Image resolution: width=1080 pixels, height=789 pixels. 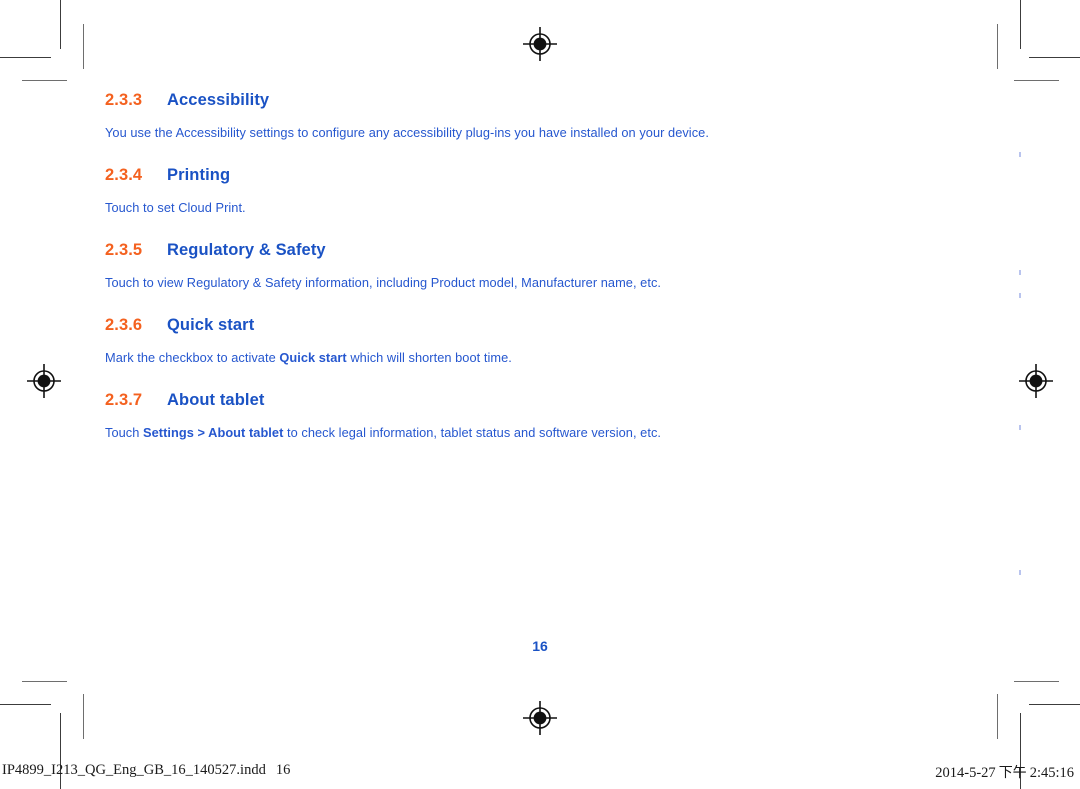 I want to click on body-prefix: Mark the checkbox to activate, so click(x=192, y=358).